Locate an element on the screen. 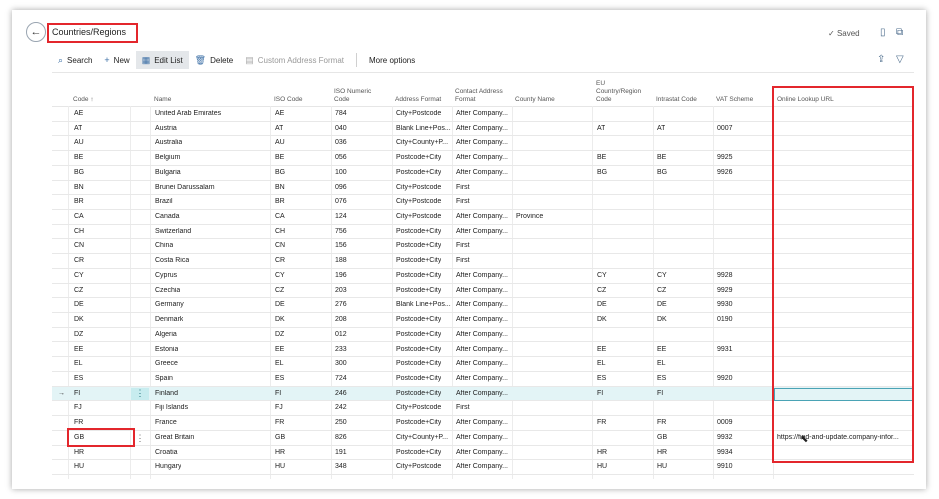 This screenshot has height=499, width=939. code-cell: DZ is located at coordinates (78, 334).